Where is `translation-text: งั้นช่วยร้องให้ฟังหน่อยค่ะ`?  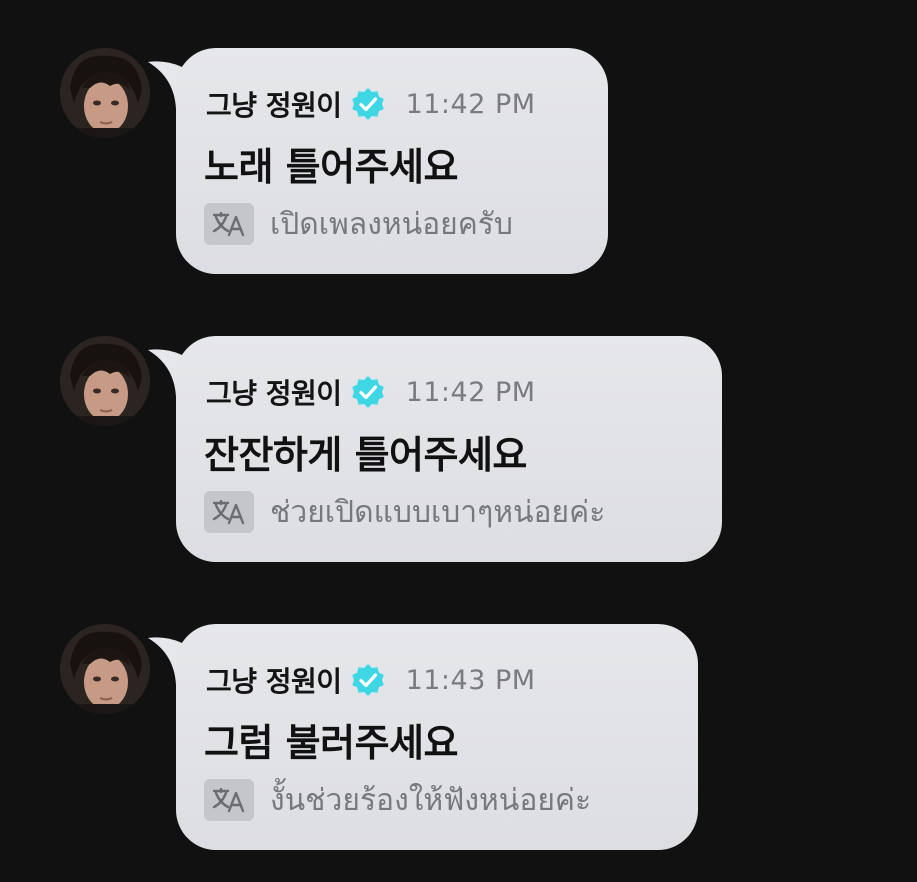
translation-text: งั้นช่วยร้องให้ฟังหน่อยค่ะ is located at coordinates (431, 800).